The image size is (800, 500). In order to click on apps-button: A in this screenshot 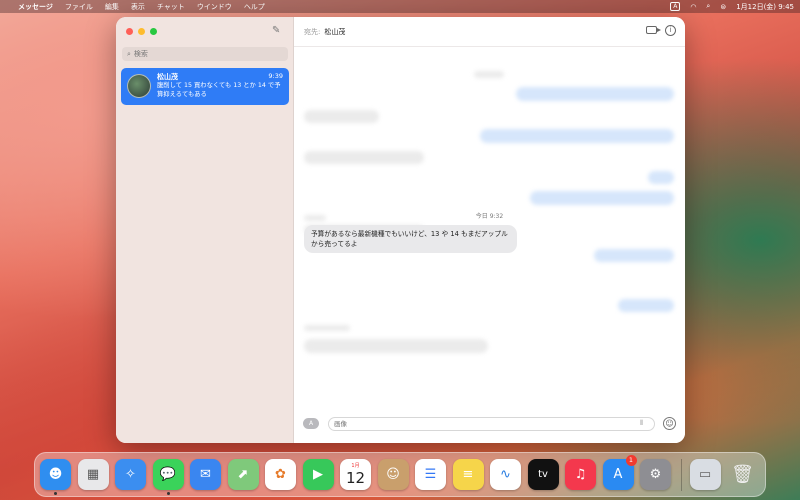, I will do `click(311, 423)`.